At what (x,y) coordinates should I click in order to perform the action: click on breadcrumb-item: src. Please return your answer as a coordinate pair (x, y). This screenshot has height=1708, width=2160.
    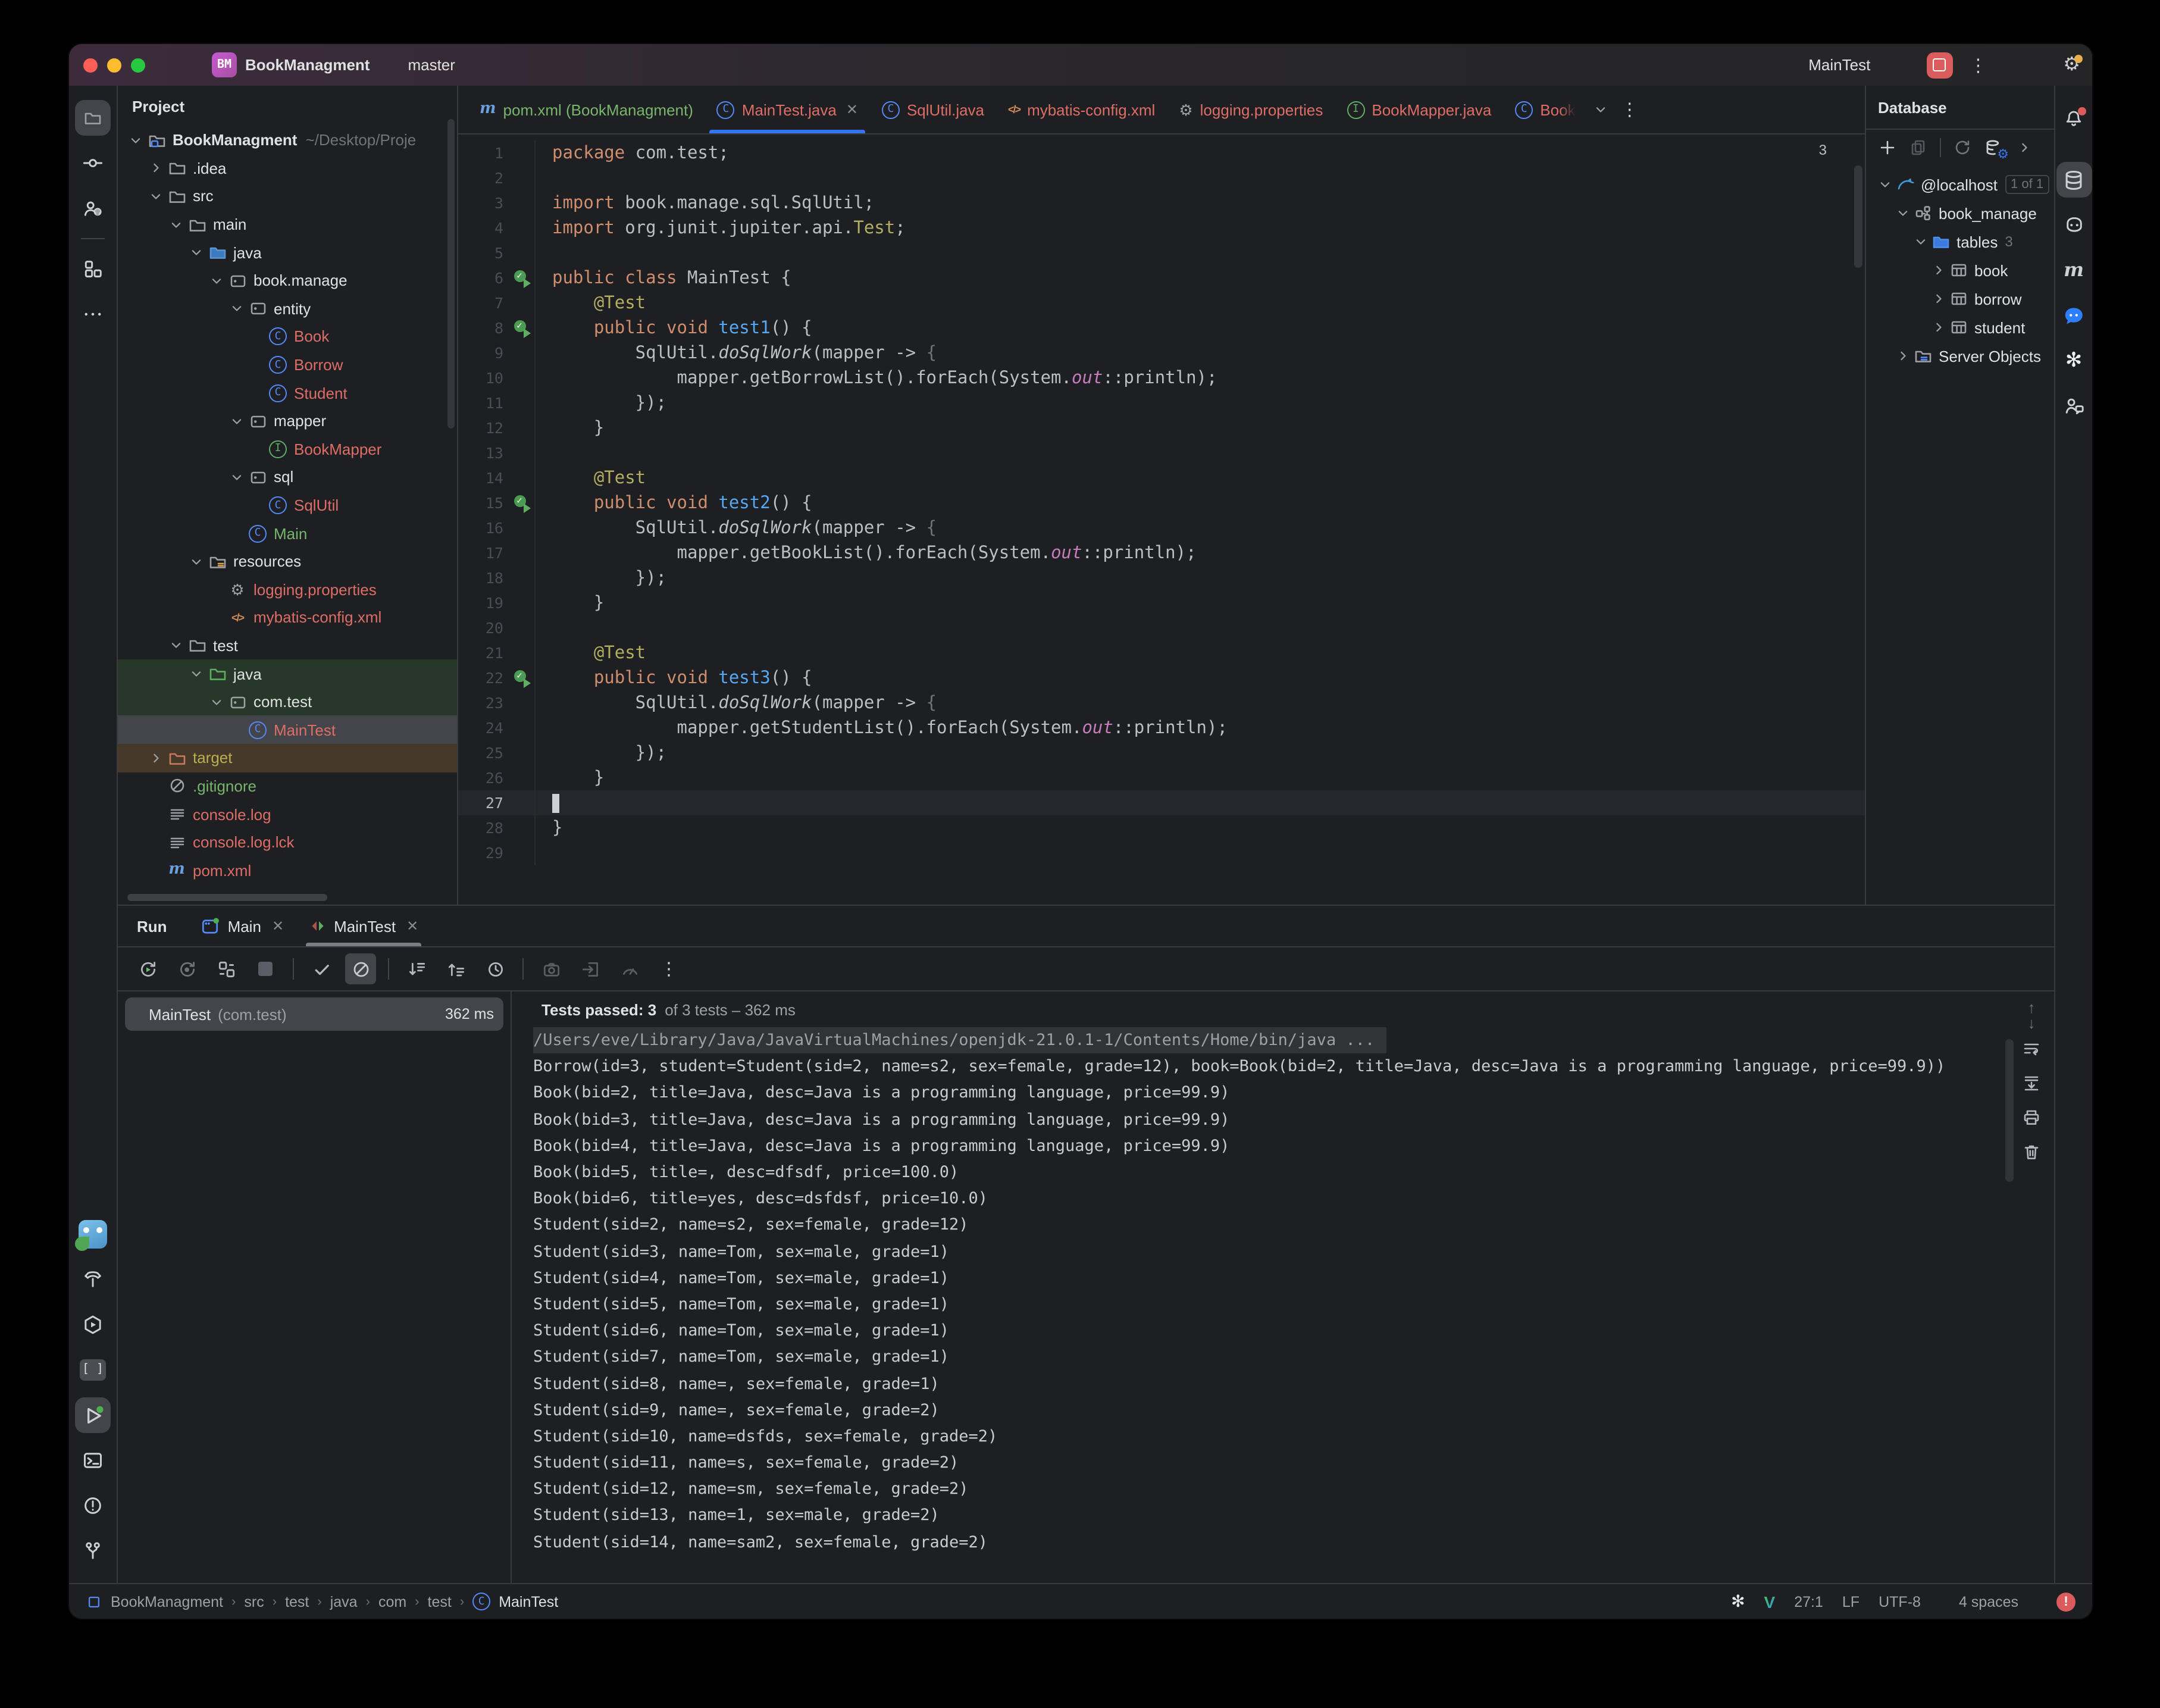
    Looking at the image, I should click on (254, 1601).